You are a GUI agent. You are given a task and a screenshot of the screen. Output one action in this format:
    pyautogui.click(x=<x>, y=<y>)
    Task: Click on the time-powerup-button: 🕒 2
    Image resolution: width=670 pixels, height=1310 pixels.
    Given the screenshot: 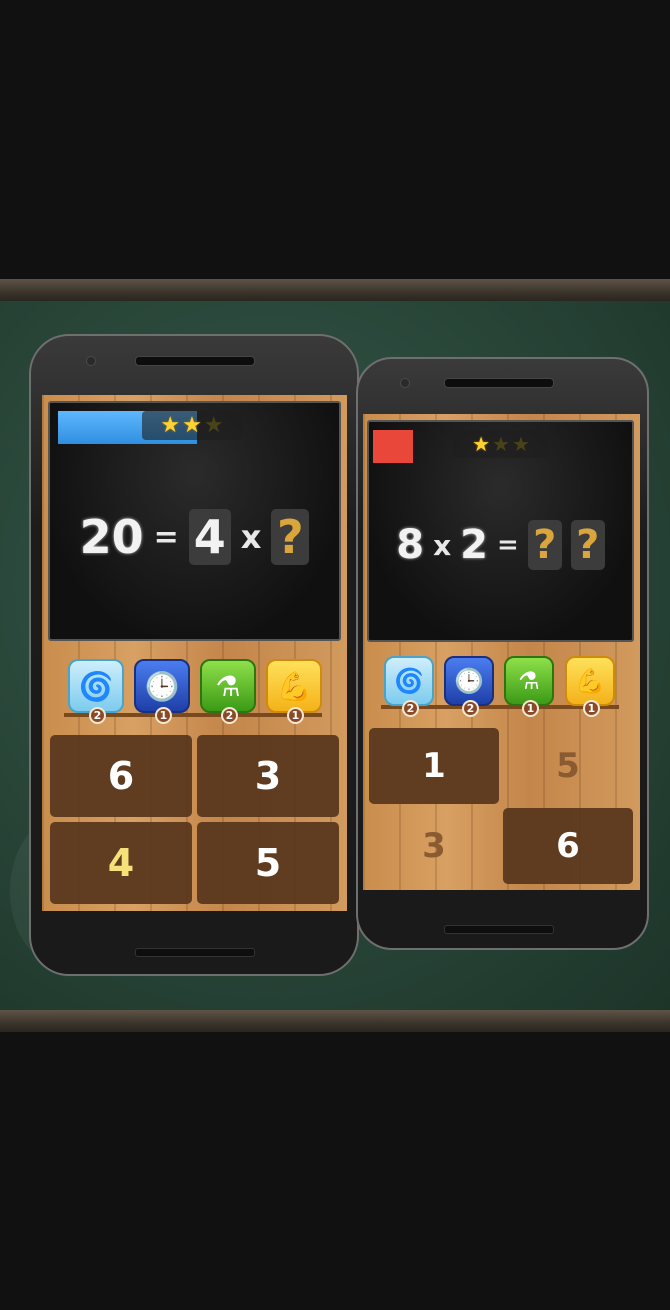 What is the action you would take?
    pyautogui.click(x=469, y=686)
    